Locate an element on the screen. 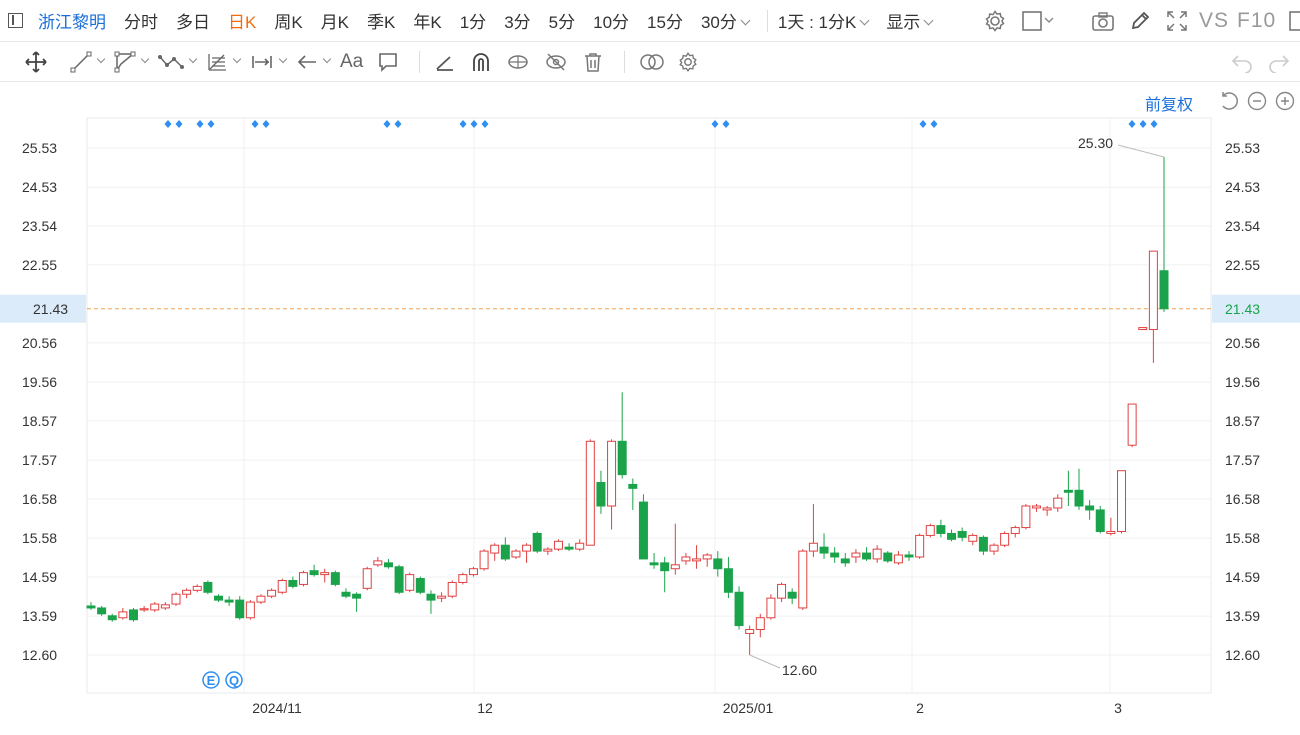 The height and width of the screenshot is (735, 1300). period-tab-0: 分时 is located at coordinates (141, 20).